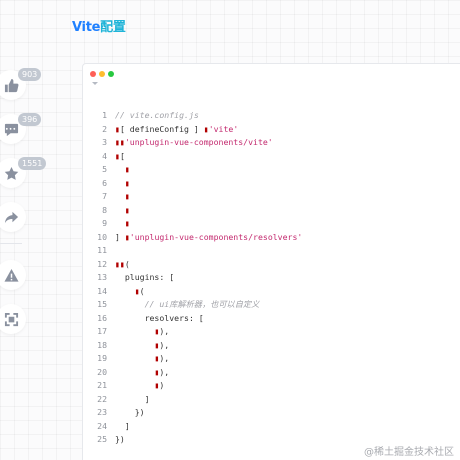 This screenshot has height=460, width=460. Describe the element at coordinates (120, 142) in the screenshot. I see `redaction-mark: ▮▮` at that location.